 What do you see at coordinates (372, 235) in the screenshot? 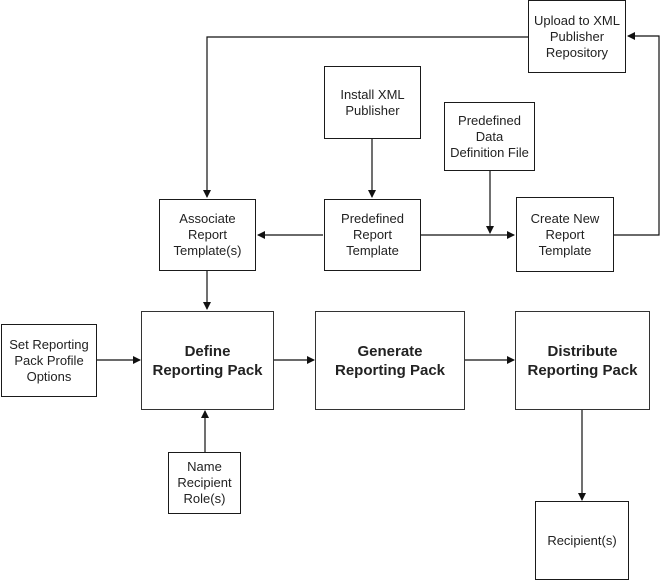
I see `predefined-report-template-node: Predefined Report Template` at bounding box center [372, 235].